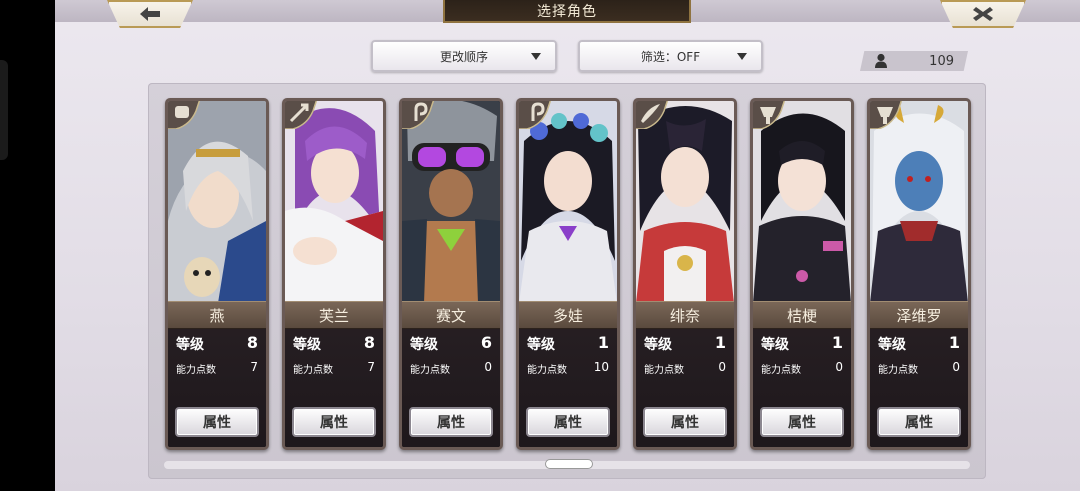  I want to click on close-button, so click(983, 14).